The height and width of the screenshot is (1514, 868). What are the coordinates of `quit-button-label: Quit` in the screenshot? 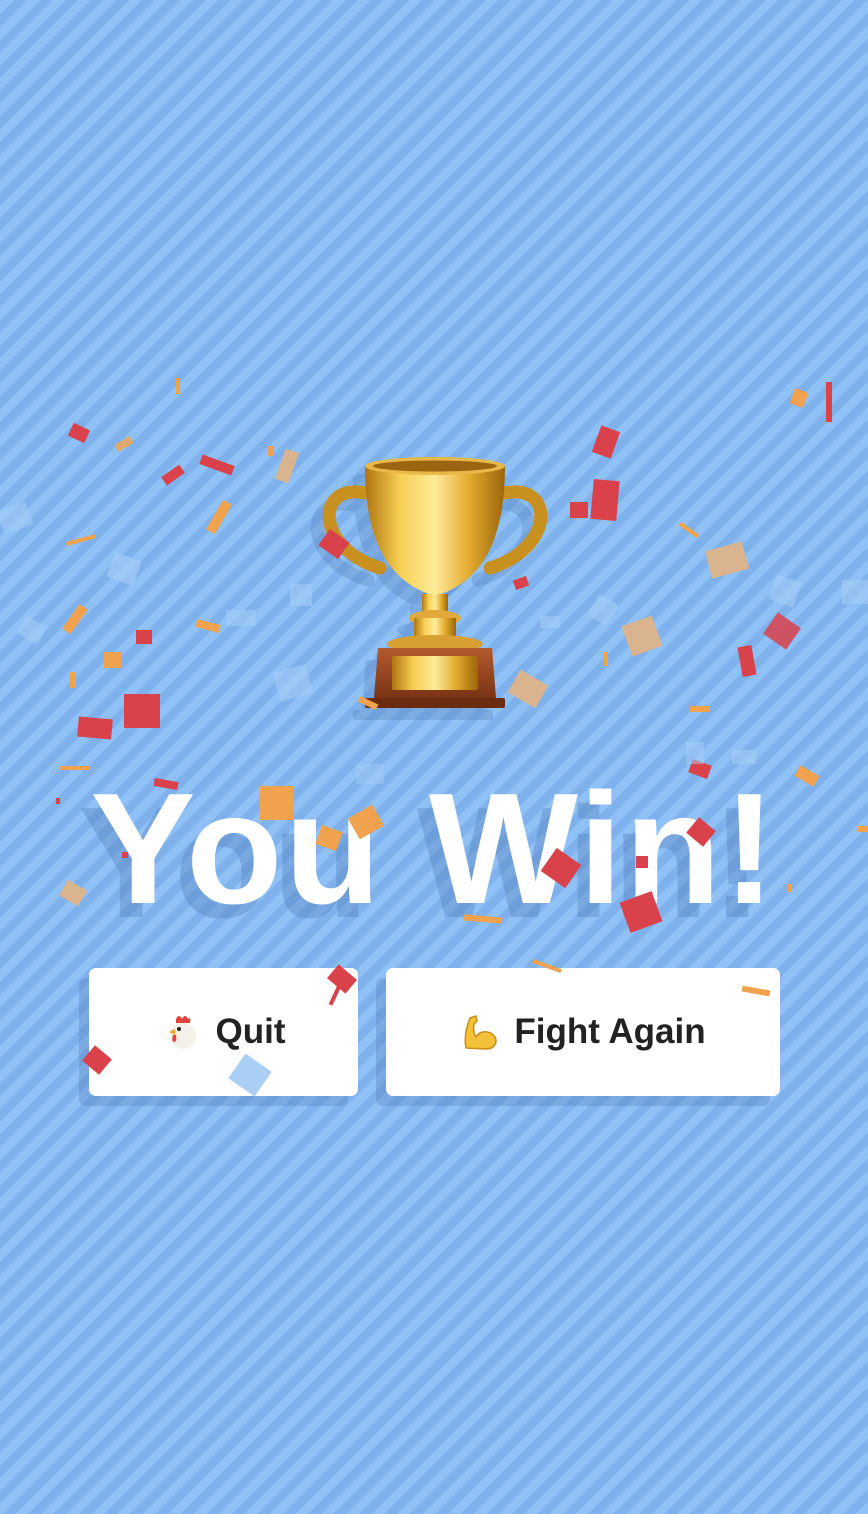 It's located at (250, 1031).